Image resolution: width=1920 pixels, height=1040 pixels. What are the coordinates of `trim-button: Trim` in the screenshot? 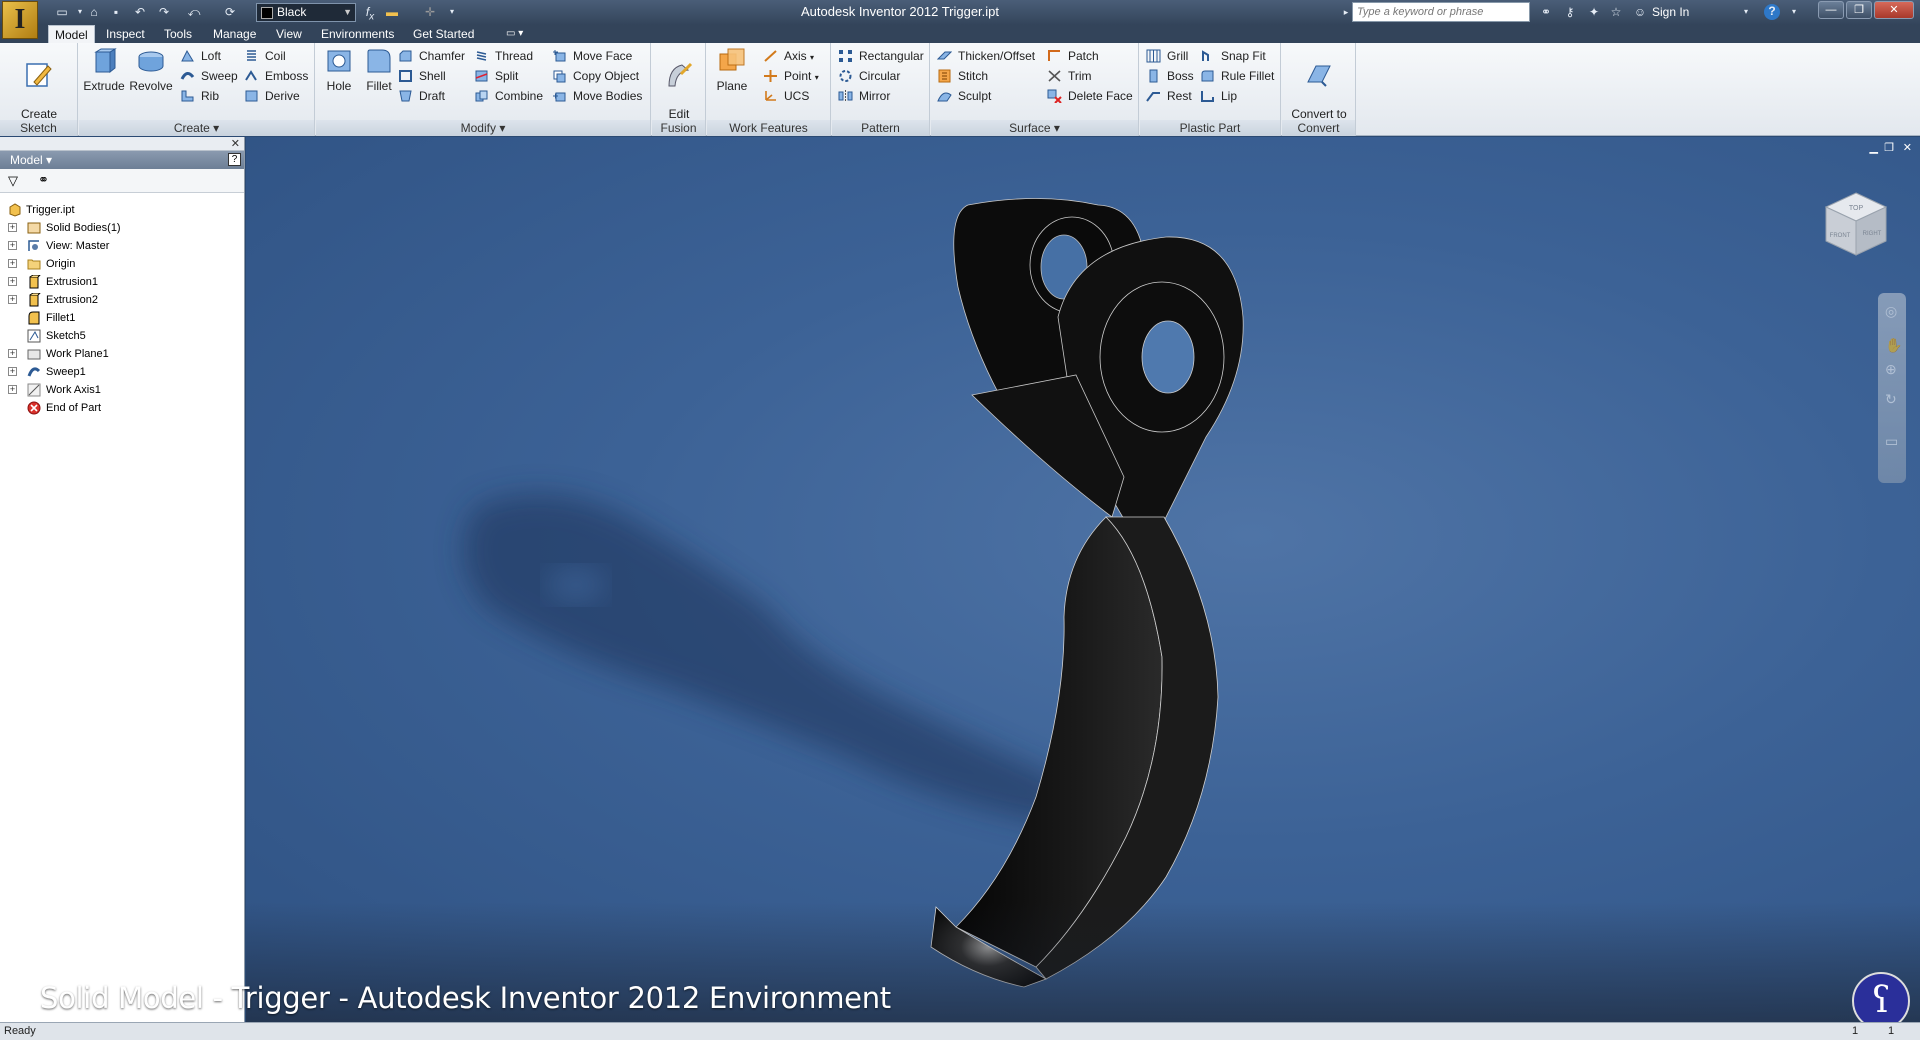 It's located at (1069, 76).